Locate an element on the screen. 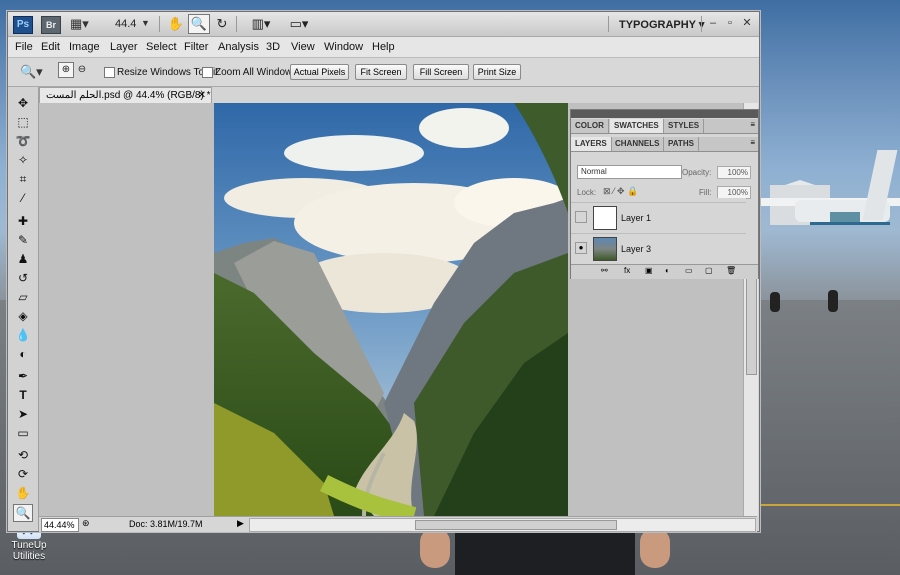 This screenshot has width=900, height=575. zoom-tool-preset-icon: 🔍▾ is located at coordinates (31, 71).